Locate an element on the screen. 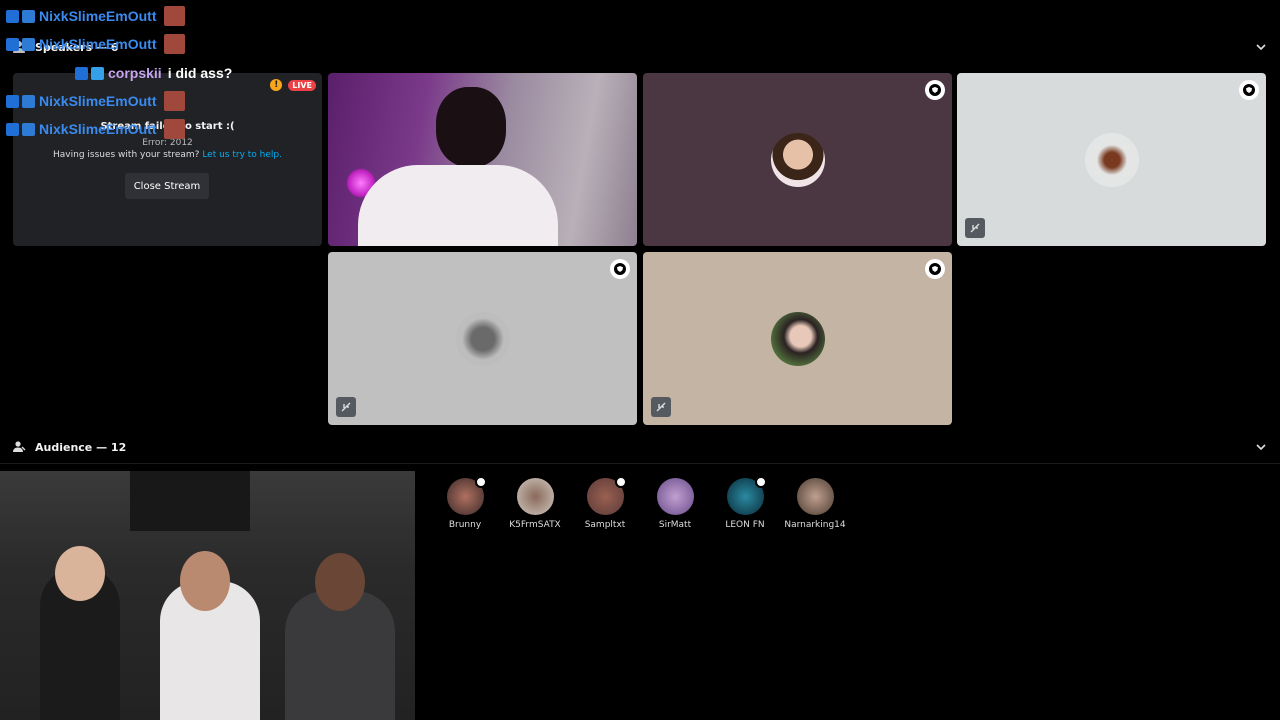 This screenshot has height=720, width=1280. chat-message: corpskii i did ass? is located at coordinates (153, 73).